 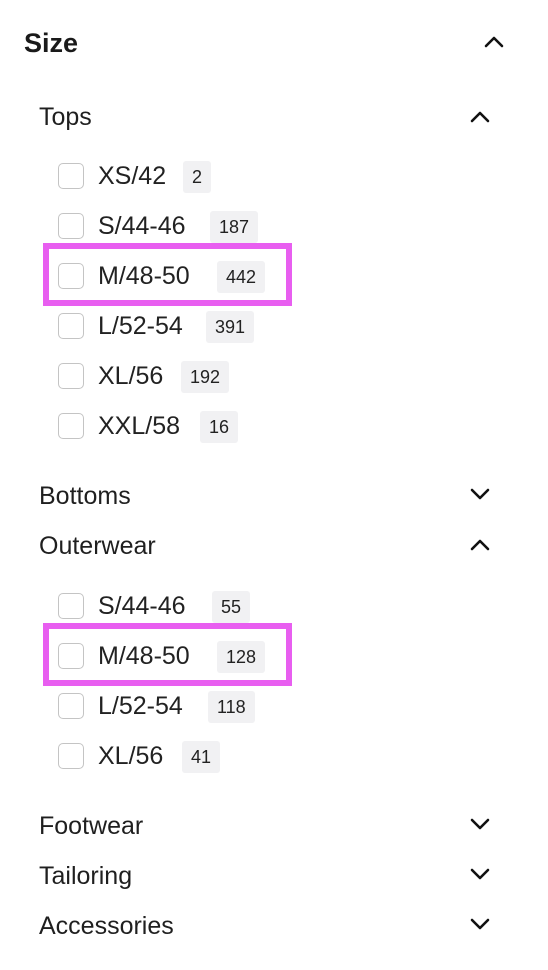 What do you see at coordinates (206, 607) in the screenshot?
I see `option-row: S/44-46 55` at bounding box center [206, 607].